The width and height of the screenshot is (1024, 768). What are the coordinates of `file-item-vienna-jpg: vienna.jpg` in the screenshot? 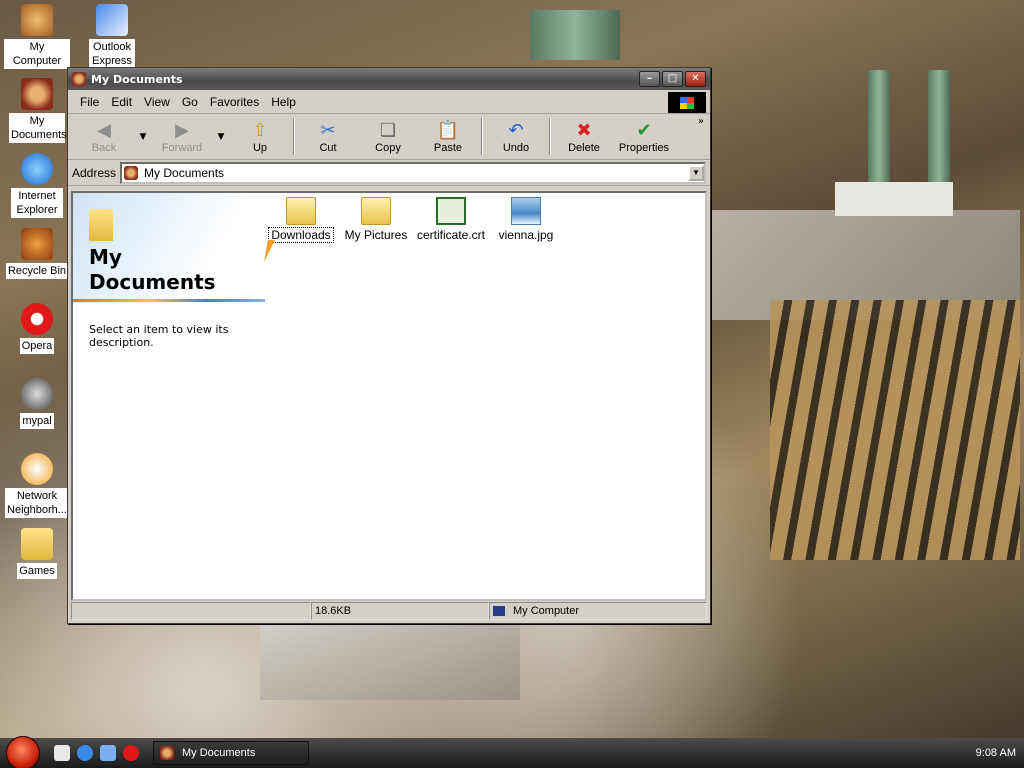 It's located at (526, 219).